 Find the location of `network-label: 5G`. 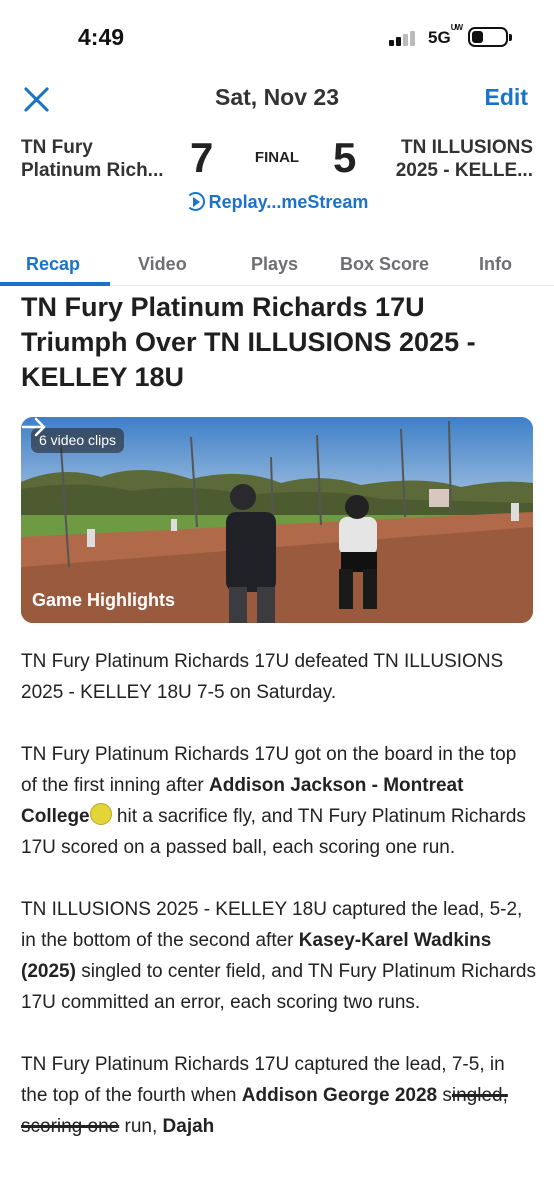

network-label: 5G is located at coordinates (439, 37).